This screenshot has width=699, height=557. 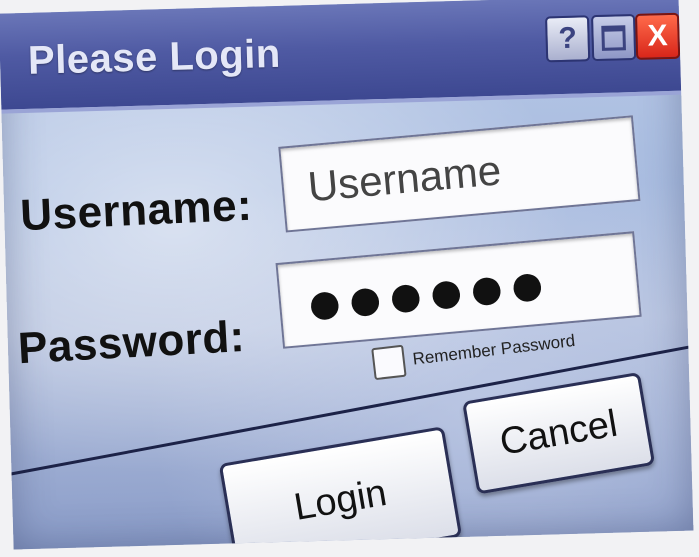 I want to click on password-field: ●●●●●●, so click(x=458, y=290).